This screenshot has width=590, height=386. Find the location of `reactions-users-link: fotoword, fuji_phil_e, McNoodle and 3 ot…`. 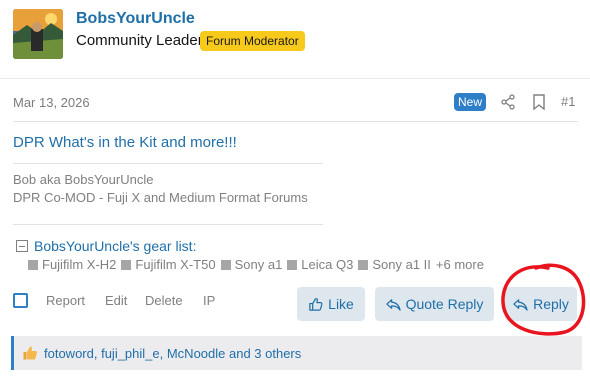

reactions-users-link: fotoword, fuji_phil_e, McNoodle and 3 ot… is located at coordinates (172, 353).